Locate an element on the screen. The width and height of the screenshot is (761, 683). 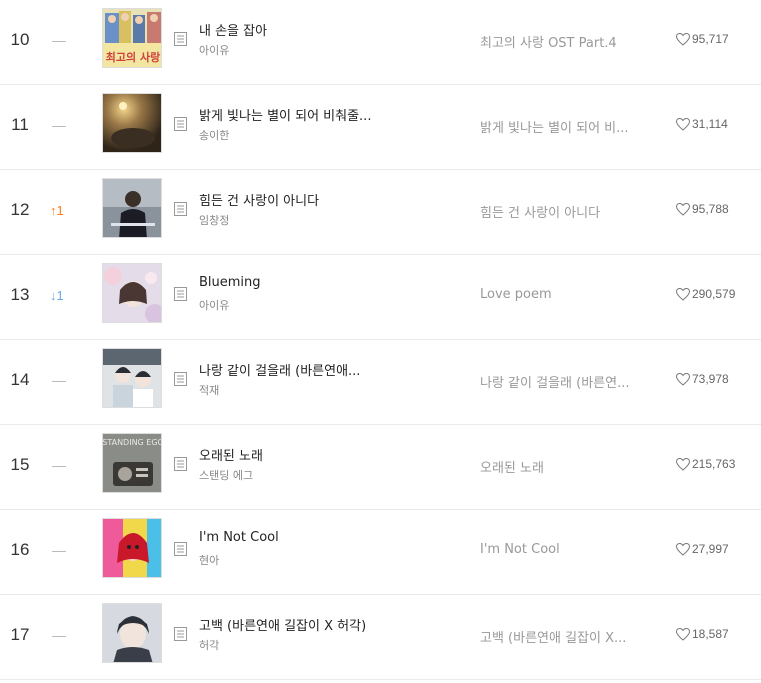
like-count: 18,587 is located at coordinates (710, 634).